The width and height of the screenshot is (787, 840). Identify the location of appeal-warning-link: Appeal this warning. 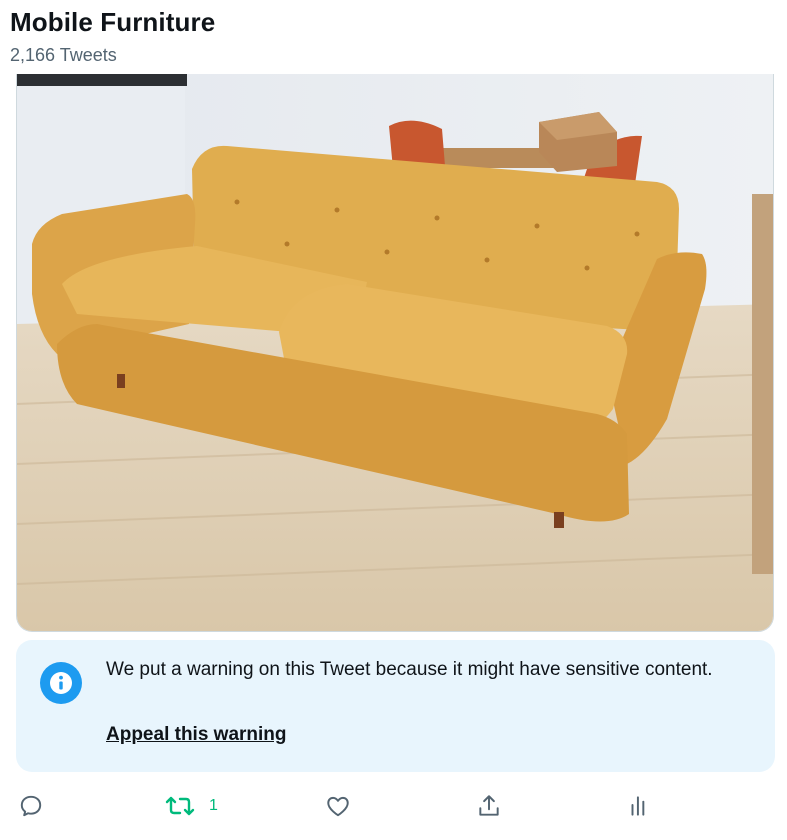
(196, 735).